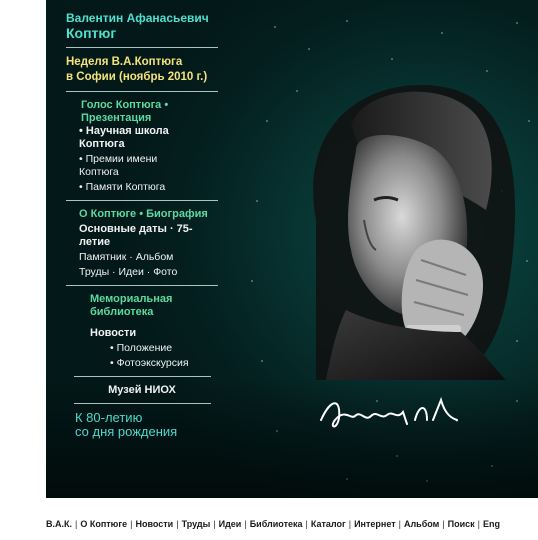  Describe the element at coordinates (154, 363) in the screenshot. I see `photo-tour-link: • Фотоэкскурсия` at that location.